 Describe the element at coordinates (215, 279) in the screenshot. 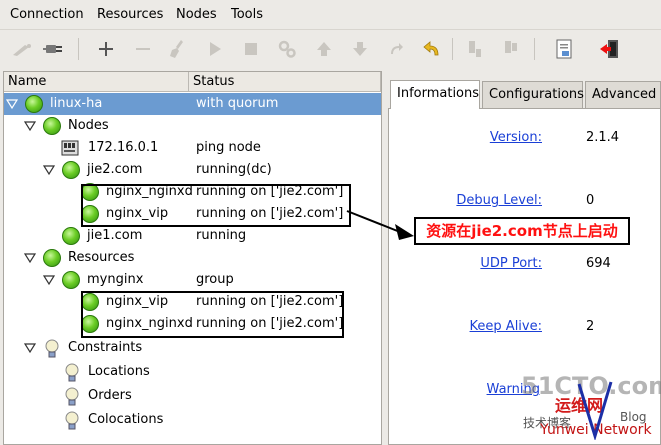

I see `tree-status: group` at that location.